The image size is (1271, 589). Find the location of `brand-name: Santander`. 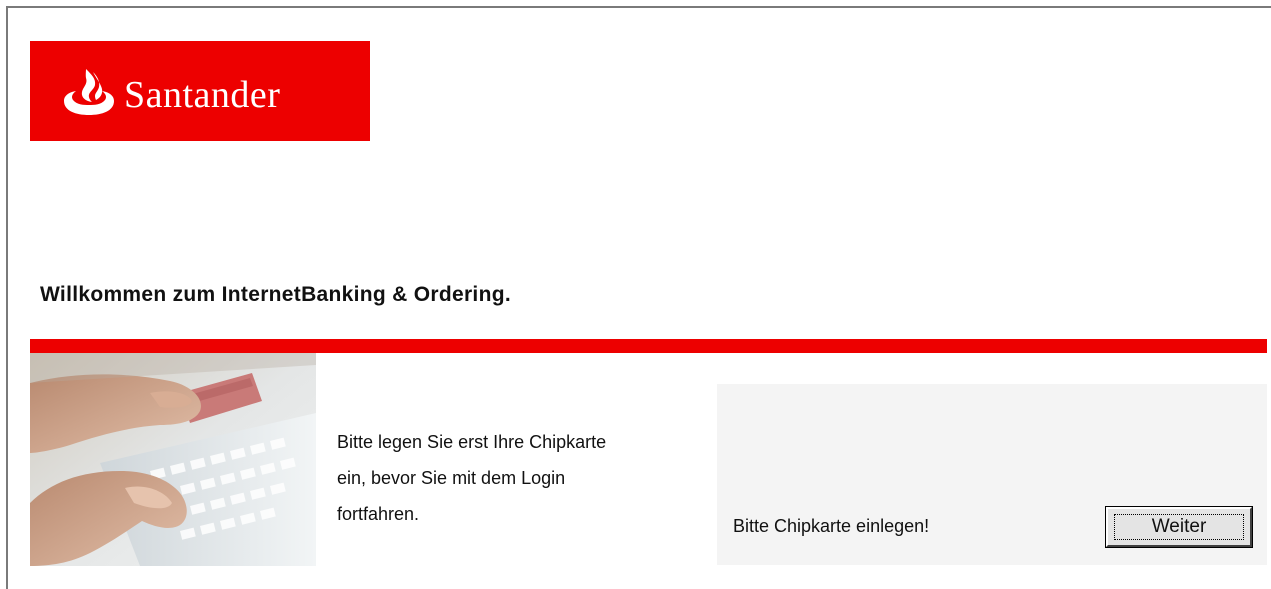

brand-name: Santander is located at coordinates (202, 95).